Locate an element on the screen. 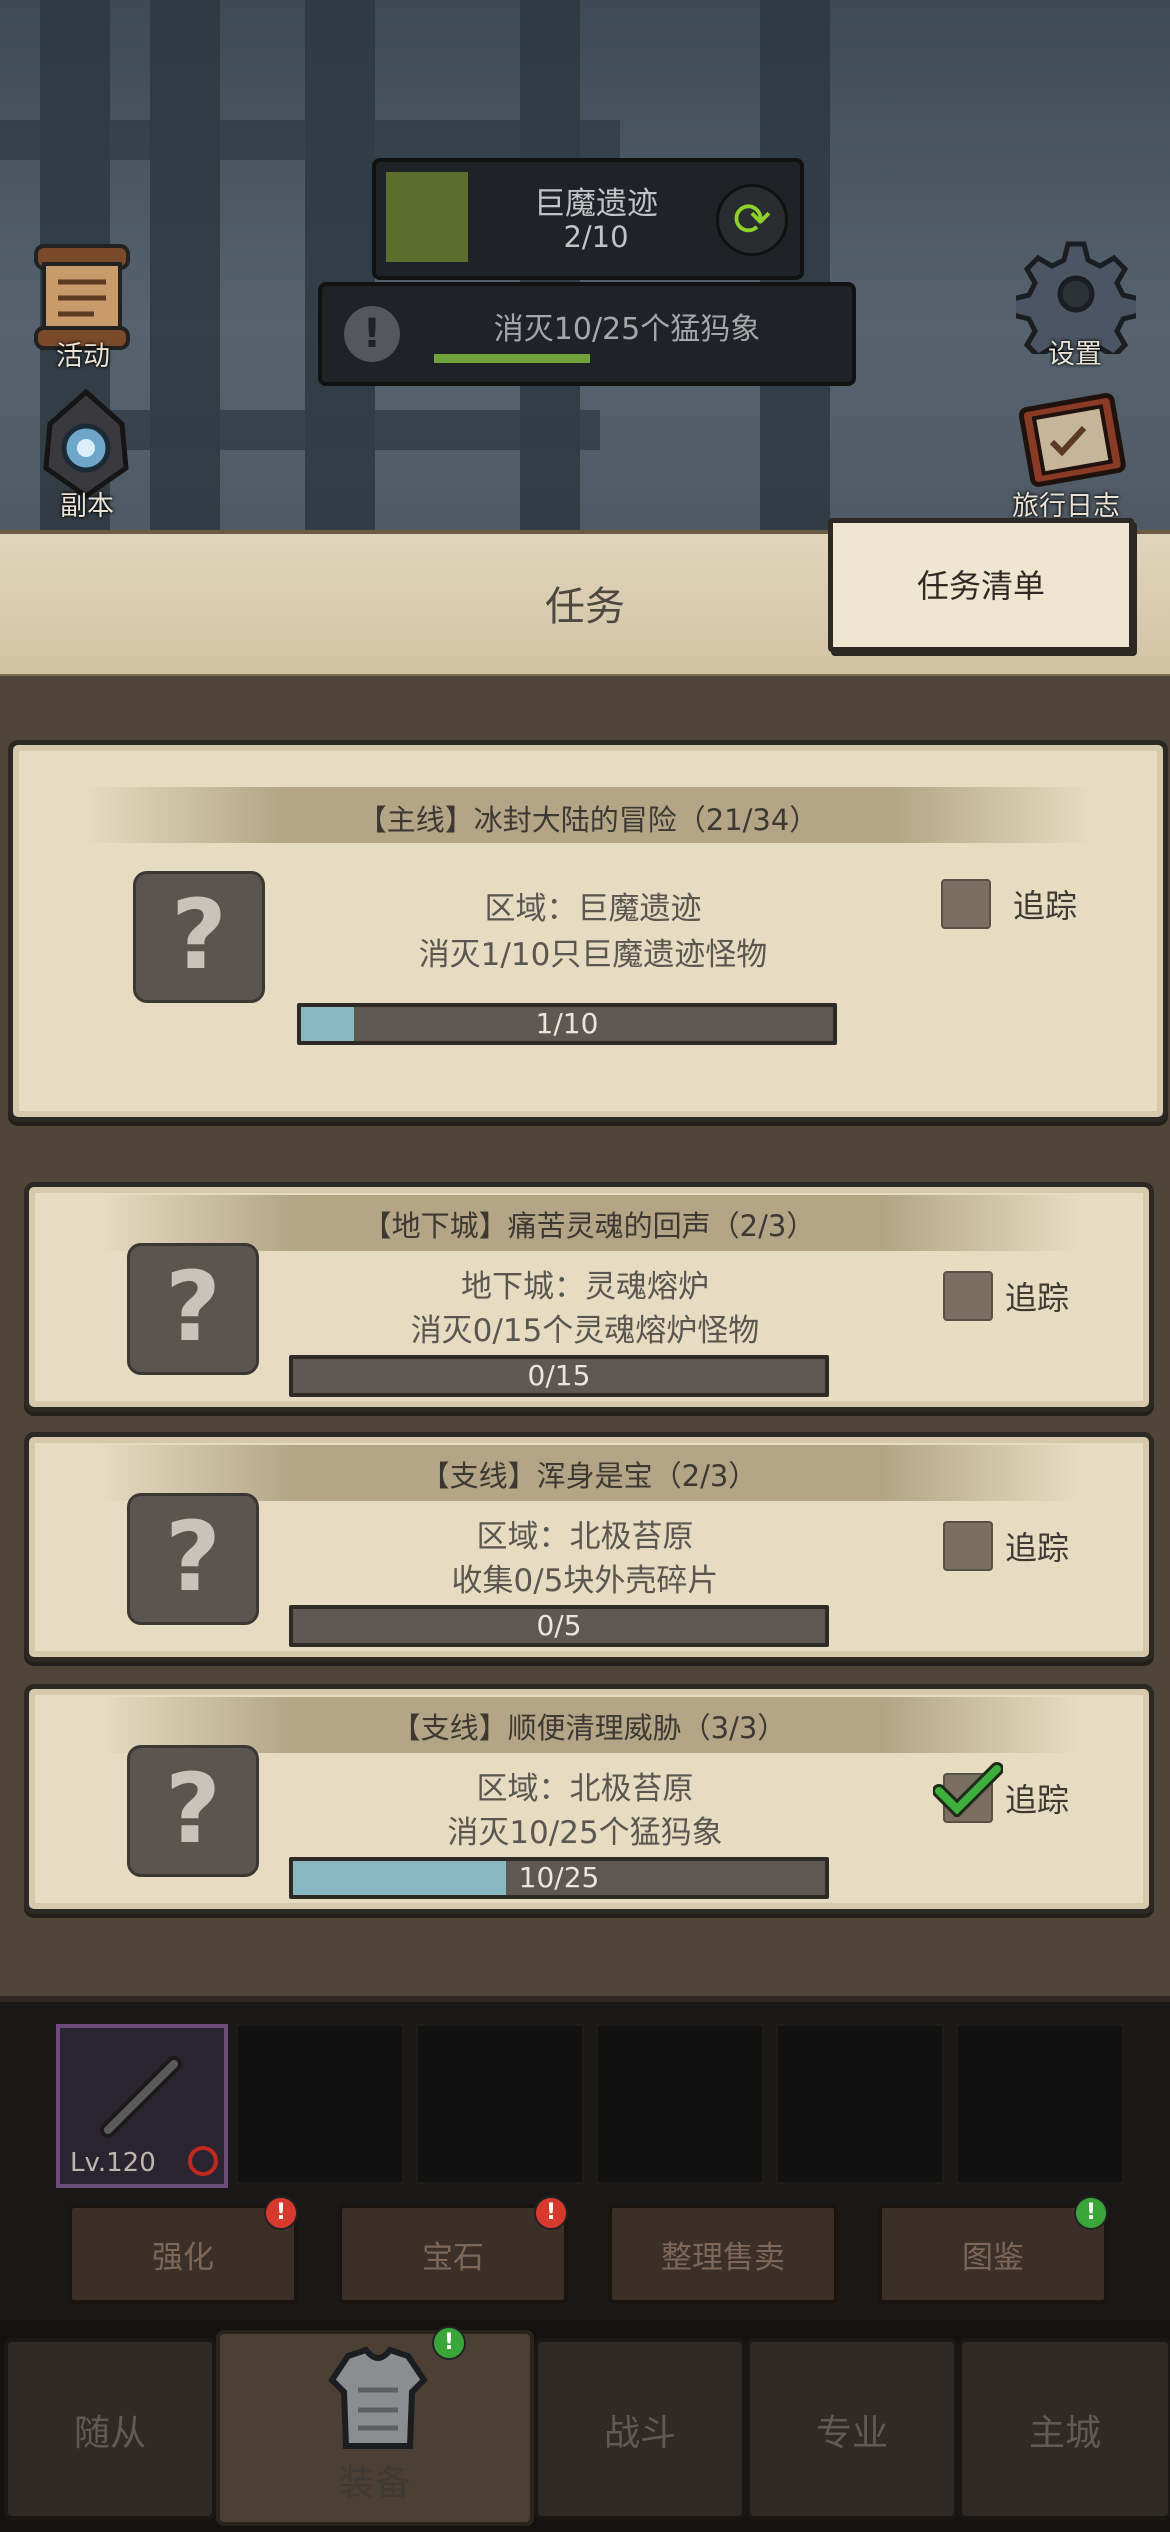  nav-followers-label: 随从 is located at coordinates (109, 2433).